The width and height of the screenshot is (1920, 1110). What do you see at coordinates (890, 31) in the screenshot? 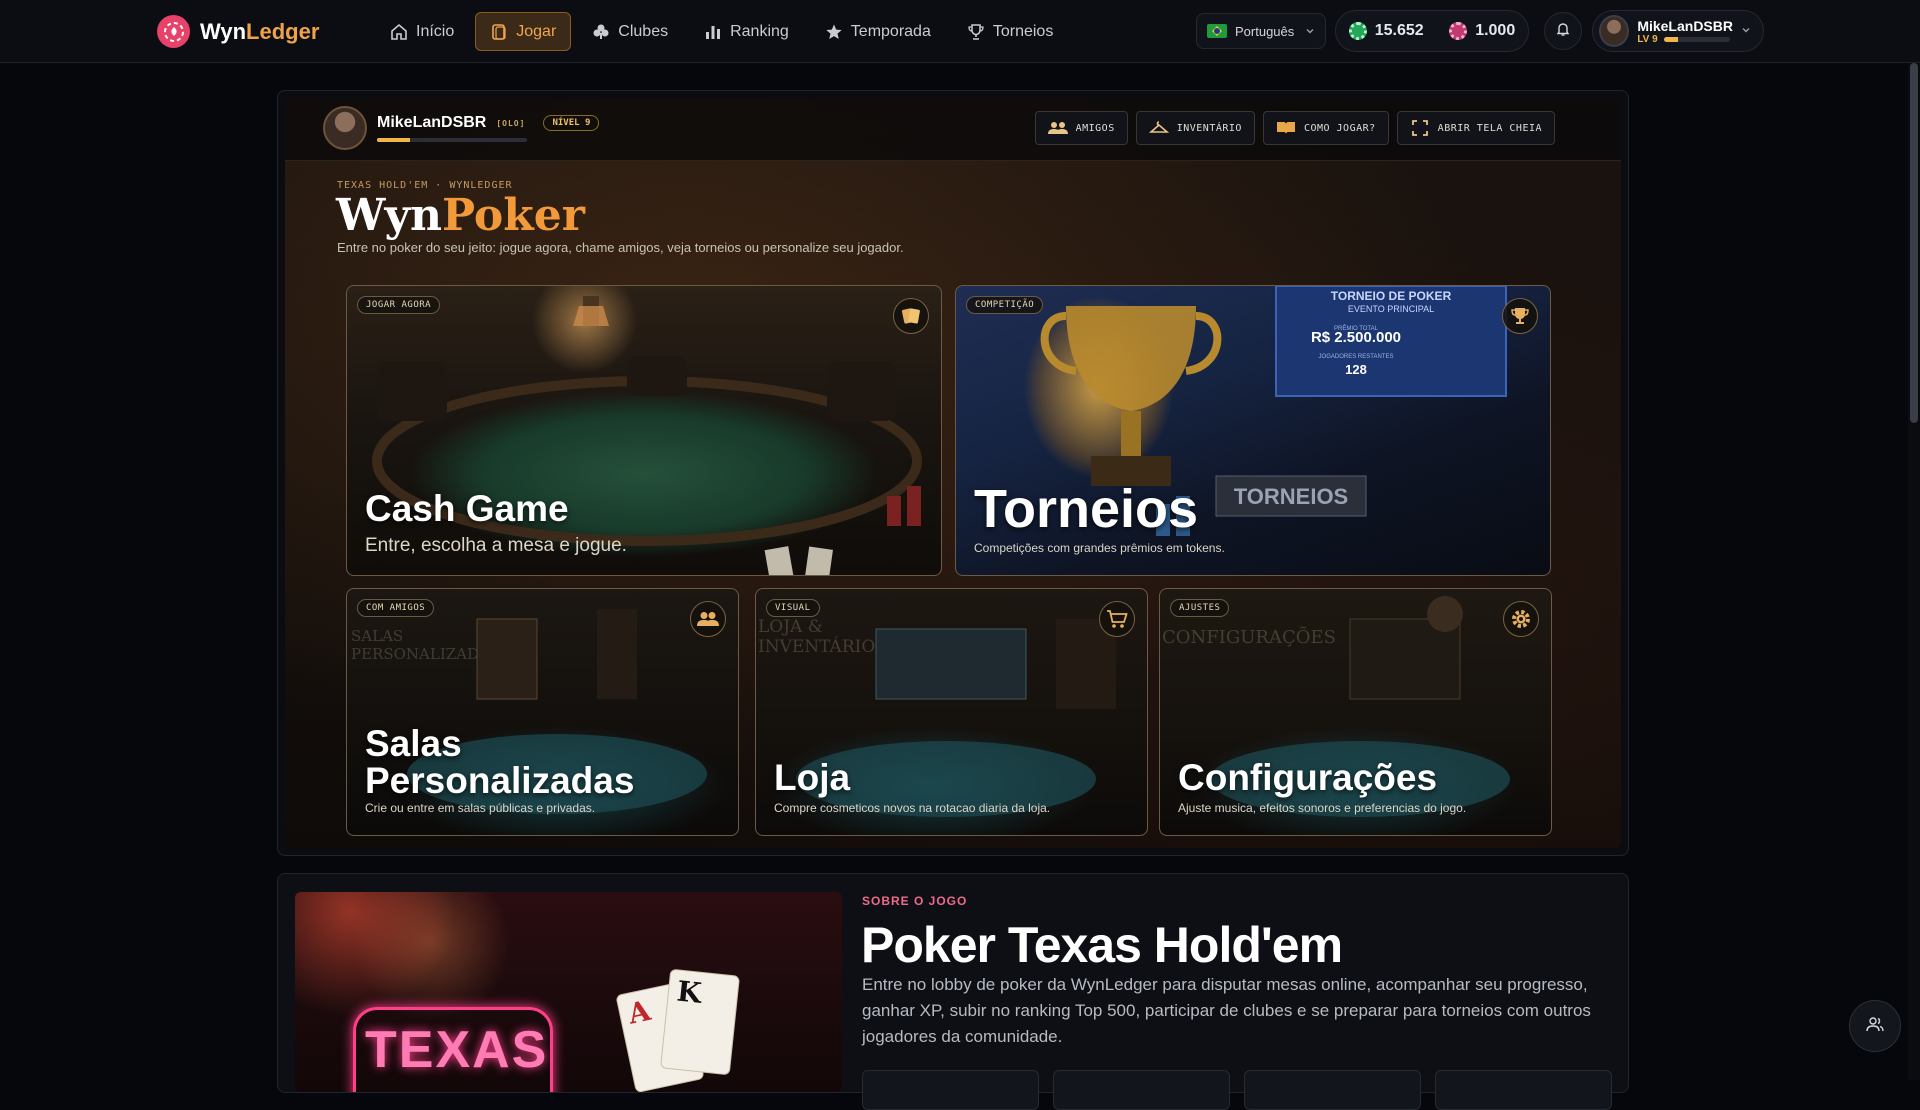
I see `nav-label: Temporada` at bounding box center [890, 31].